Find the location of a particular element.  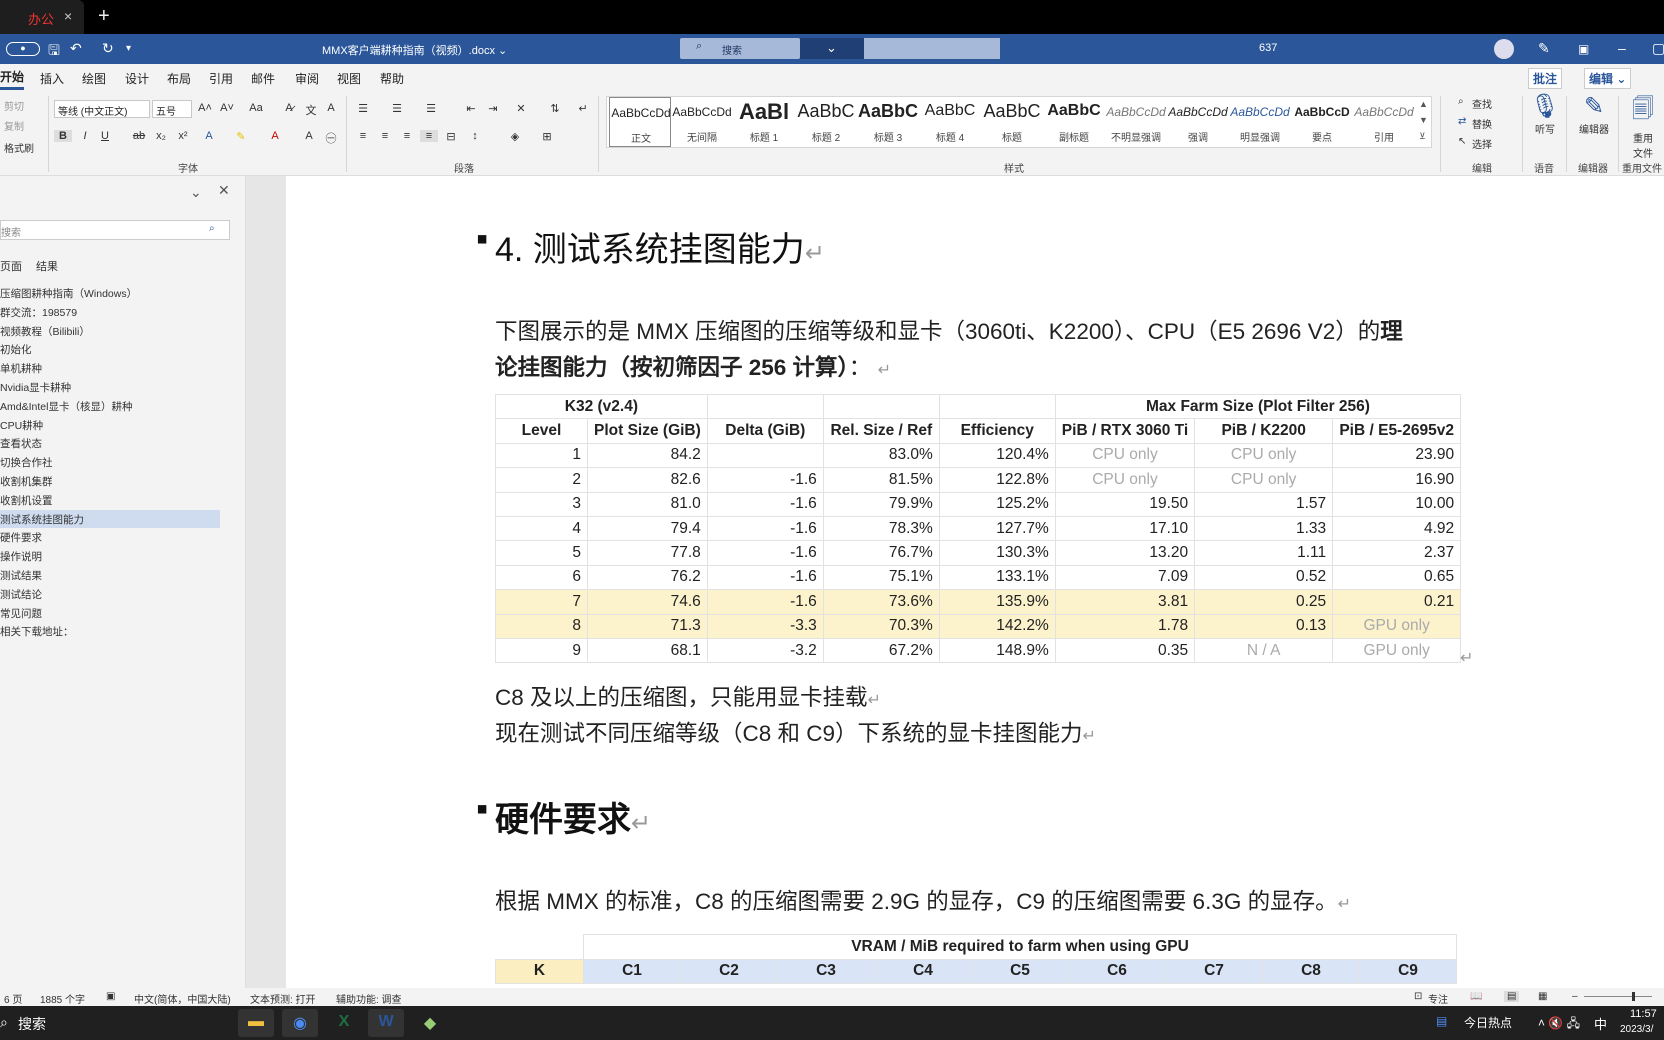

tab-insert: 插入 is located at coordinates (52, 78).